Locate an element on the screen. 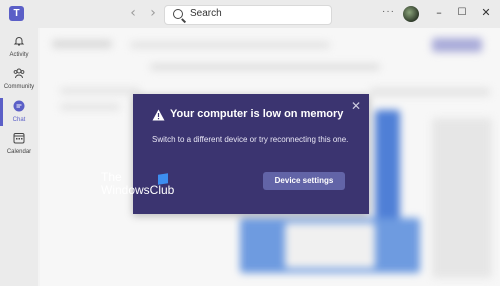 This screenshot has width=500, height=286. community-icon is located at coordinates (19, 73).